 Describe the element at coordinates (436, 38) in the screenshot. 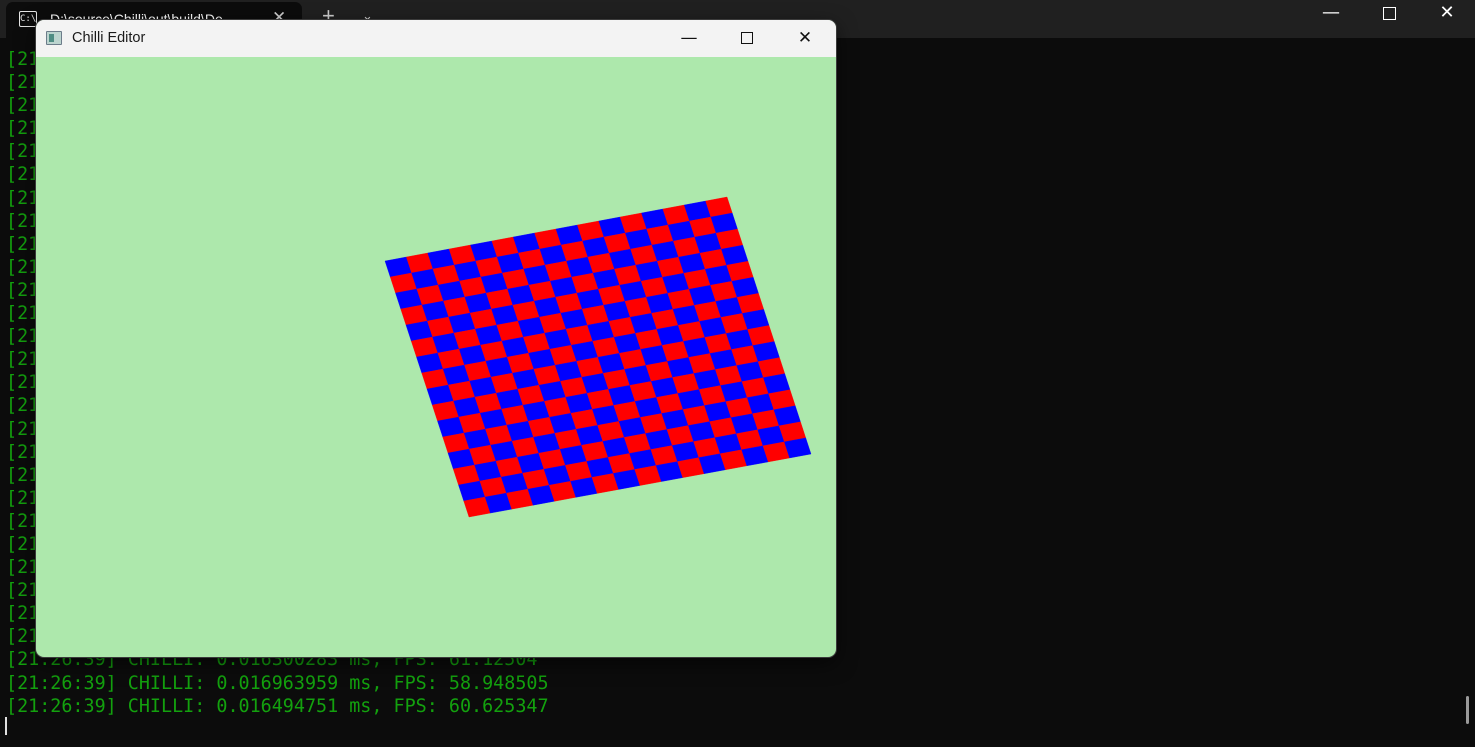

I see `editor-title-bar: Chilli Editor — ✕` at that location.